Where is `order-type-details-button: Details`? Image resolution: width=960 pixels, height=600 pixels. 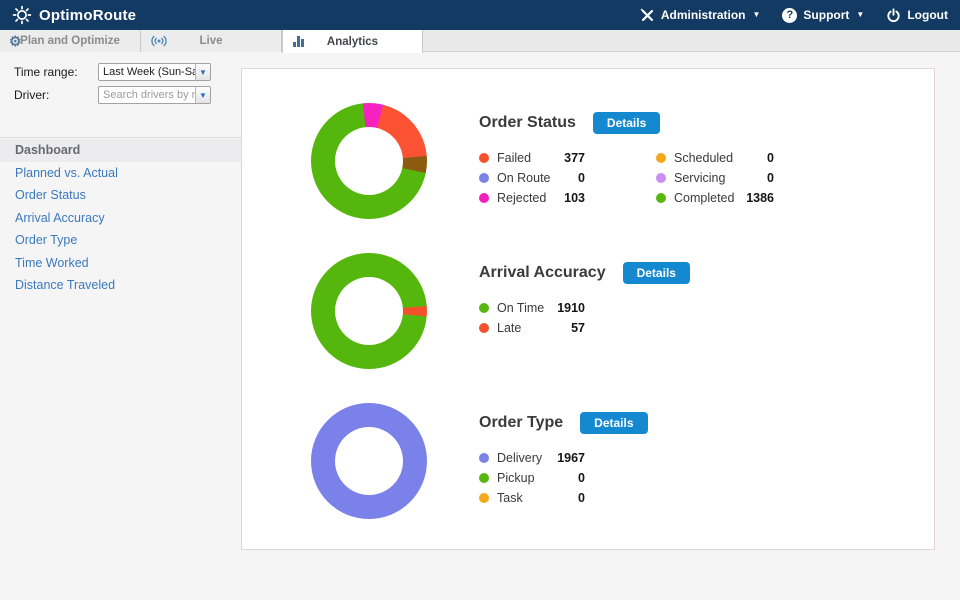
order-type-details-button: Details is located at coordinates (614, 423).